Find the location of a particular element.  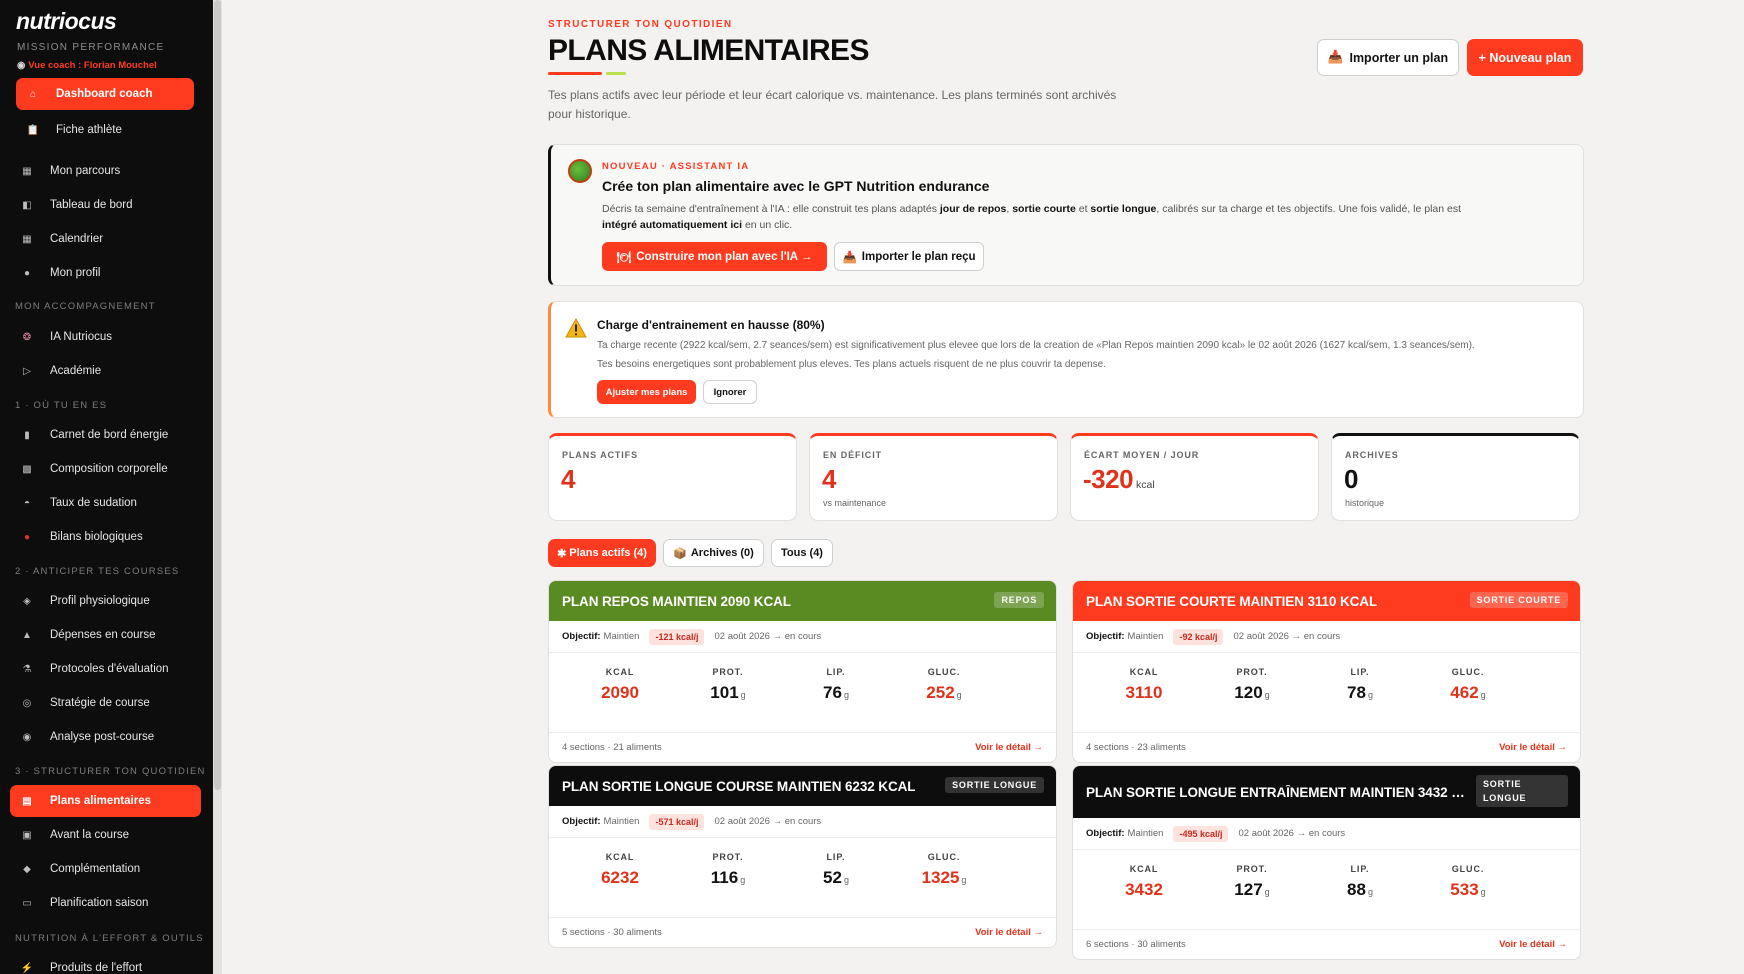

dashboard-icon: ◧ is located at coordinates (27, 205).